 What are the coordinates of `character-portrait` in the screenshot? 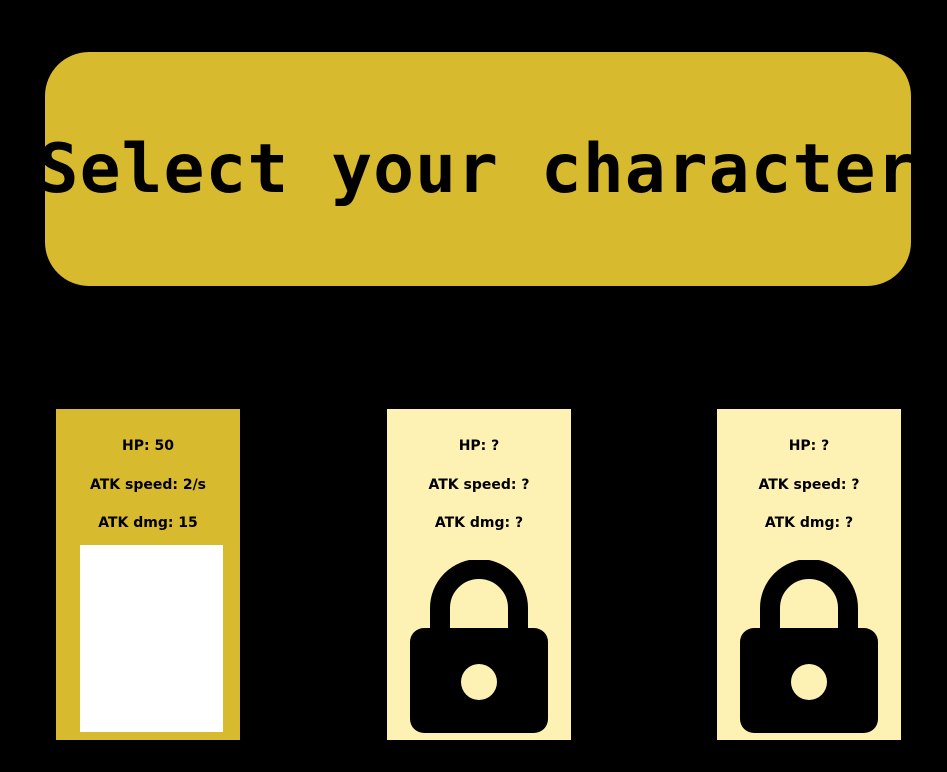 It's located at (151, 638).